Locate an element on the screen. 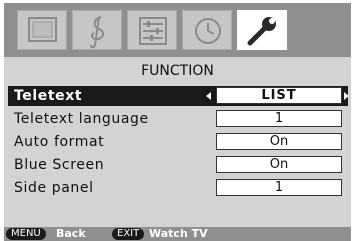 Image resolution: width=355 pixels, height=241 pixels. menu-row-teletext: Teletext LIST is located at coordinates (177, 96).